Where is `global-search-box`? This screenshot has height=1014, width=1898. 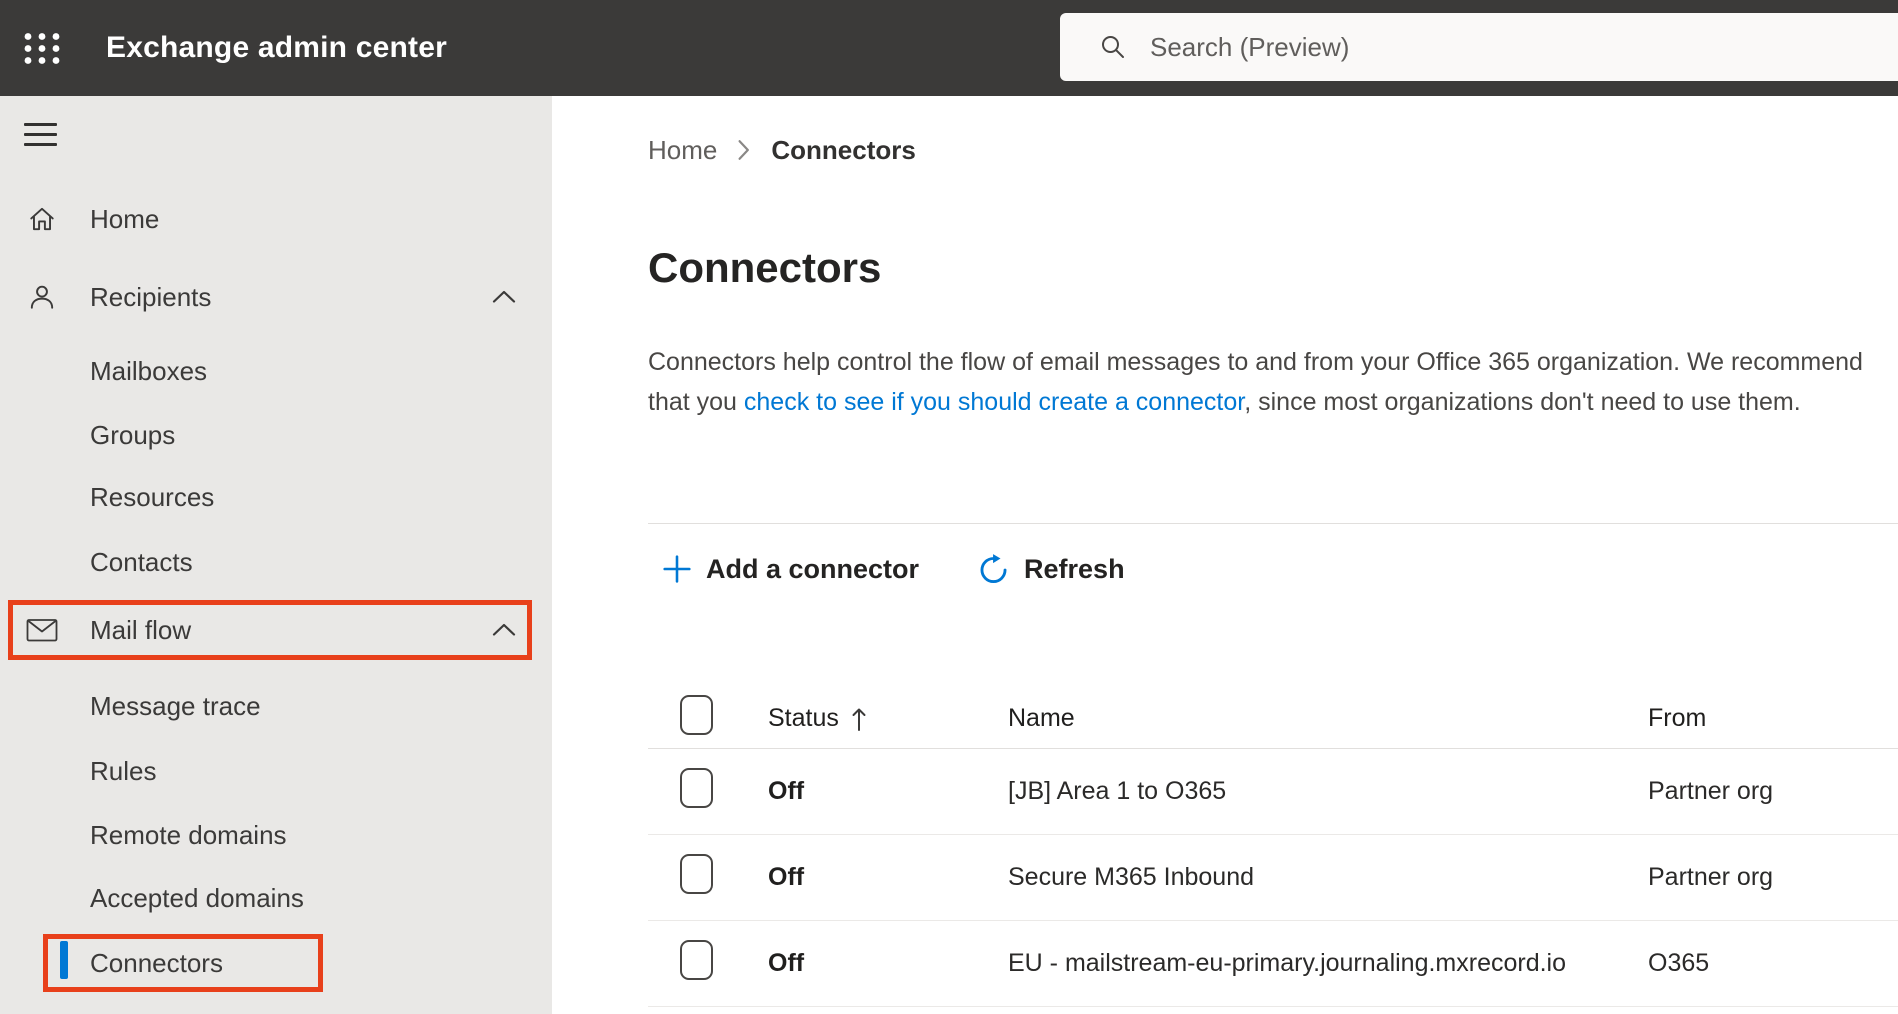
global-search-box is located at coordinates (1479, 47).